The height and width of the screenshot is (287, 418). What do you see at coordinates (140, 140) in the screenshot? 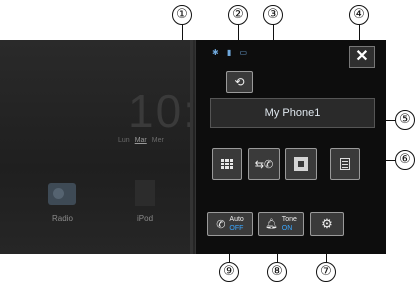
I see `day-label-selected: Mar` at bounding box center [140, 140].